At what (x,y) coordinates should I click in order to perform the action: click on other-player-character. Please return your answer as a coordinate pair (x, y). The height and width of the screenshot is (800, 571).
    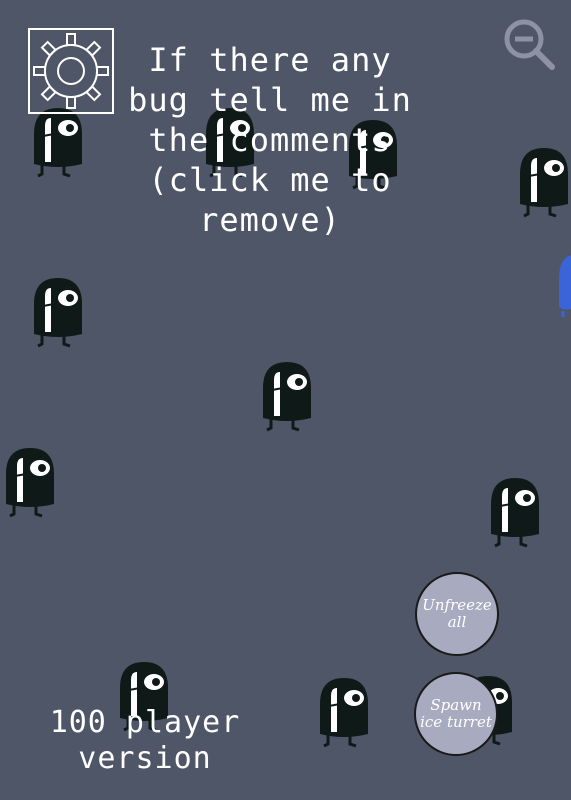
    Looking at the image, I should click on (564, 286).